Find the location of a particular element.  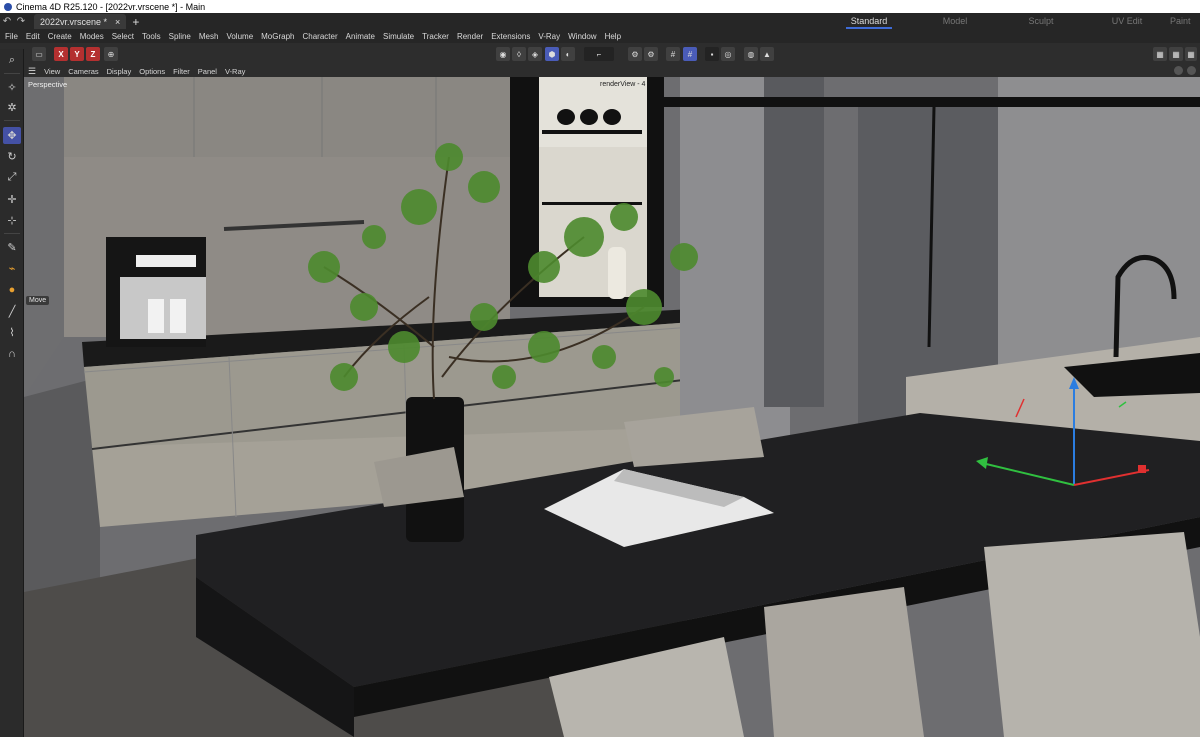

menu-create: Create is located at coordinates (60, 36).